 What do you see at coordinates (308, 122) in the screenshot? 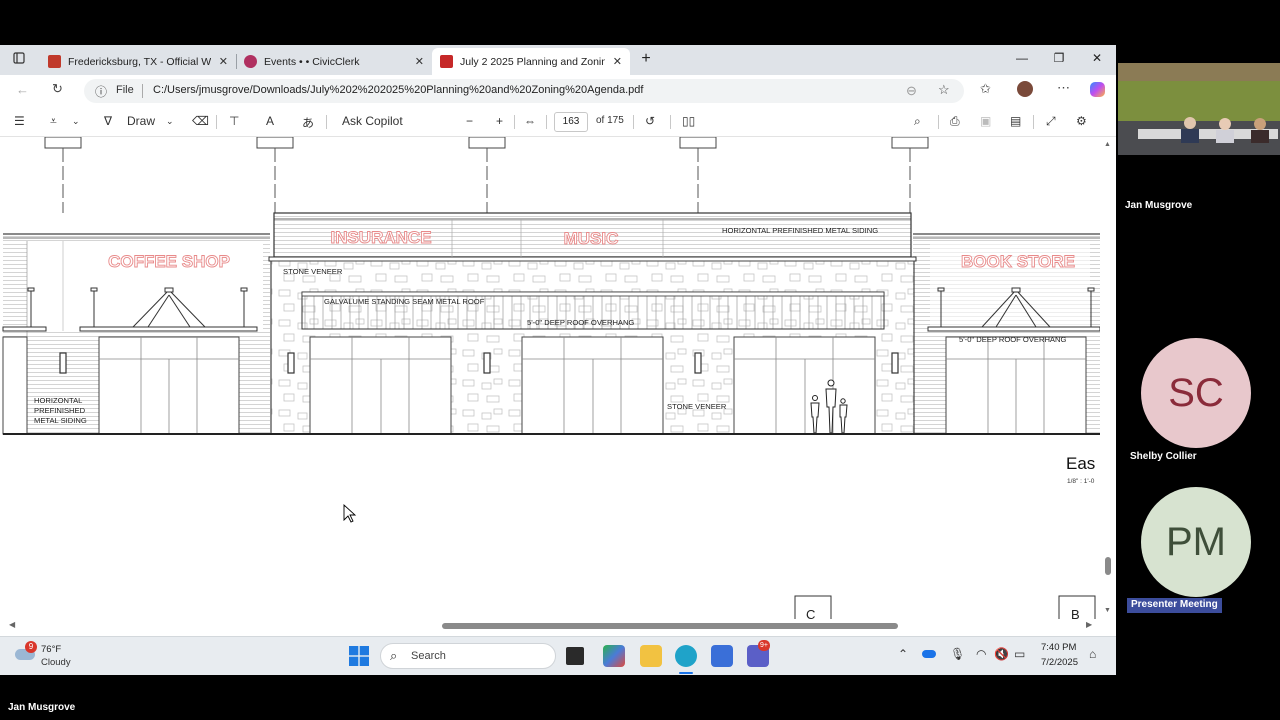
I see `translate-icon: あ` at bounding box center [308, 122].